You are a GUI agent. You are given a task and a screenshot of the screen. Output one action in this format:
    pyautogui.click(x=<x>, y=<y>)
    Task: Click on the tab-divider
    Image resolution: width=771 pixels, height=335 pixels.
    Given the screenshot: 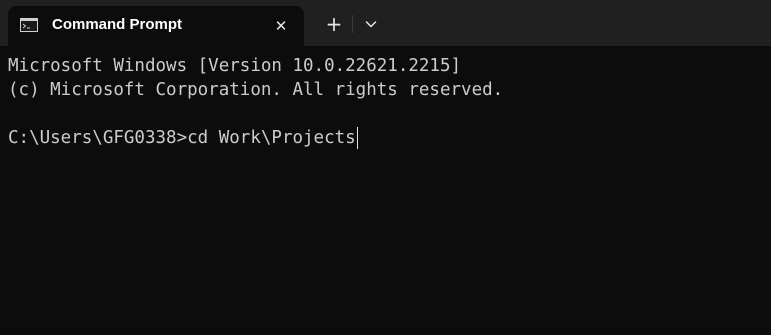 What is the action you would take?
    pyautogui.click(x=352, y=24)
    